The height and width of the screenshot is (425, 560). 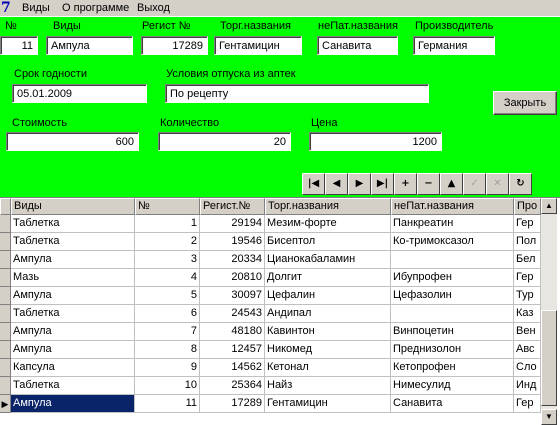 I want to click on nav-prior-button: ◀, so click(x=336, y=184).